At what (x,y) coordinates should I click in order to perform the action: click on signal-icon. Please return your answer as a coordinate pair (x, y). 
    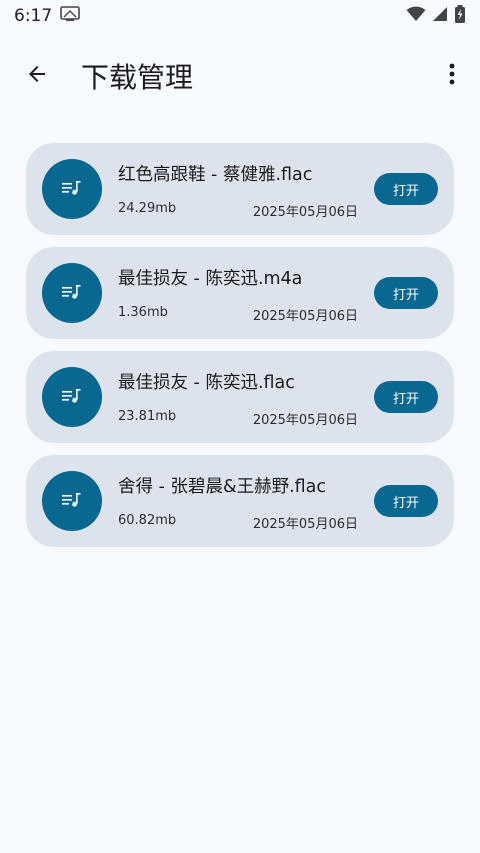
    Looking at the image, I should click on (440, 16).